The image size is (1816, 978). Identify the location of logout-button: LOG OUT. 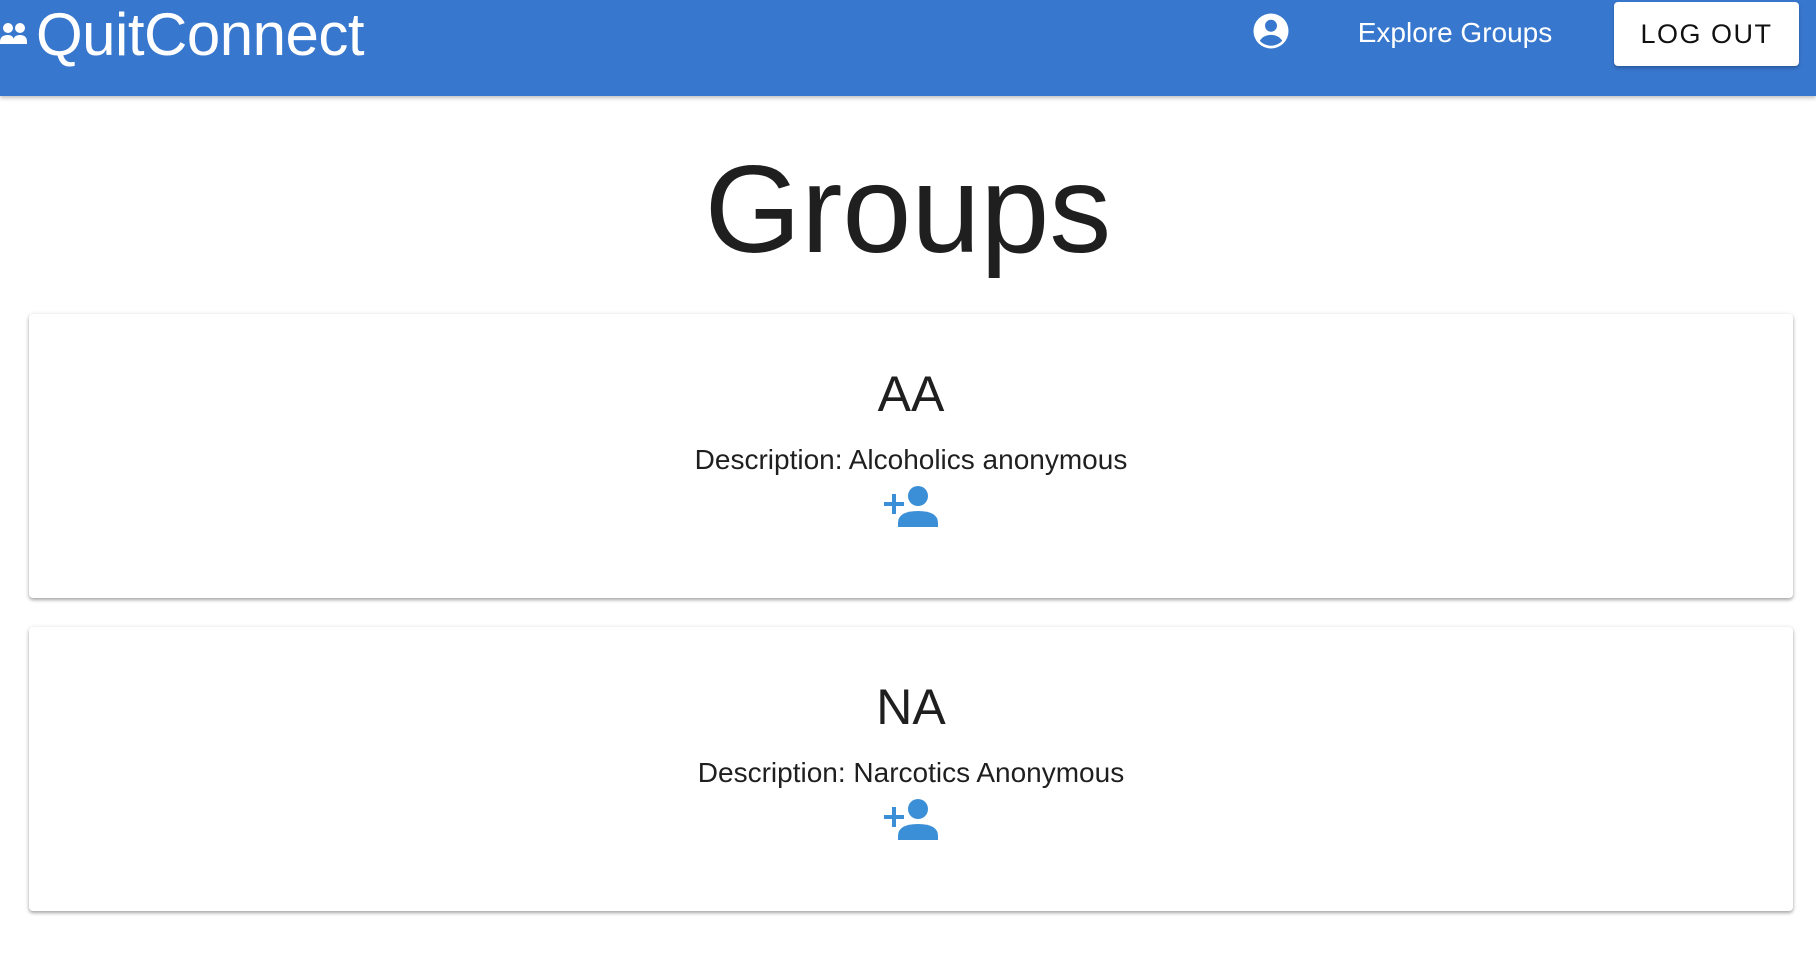
(1706, 34).